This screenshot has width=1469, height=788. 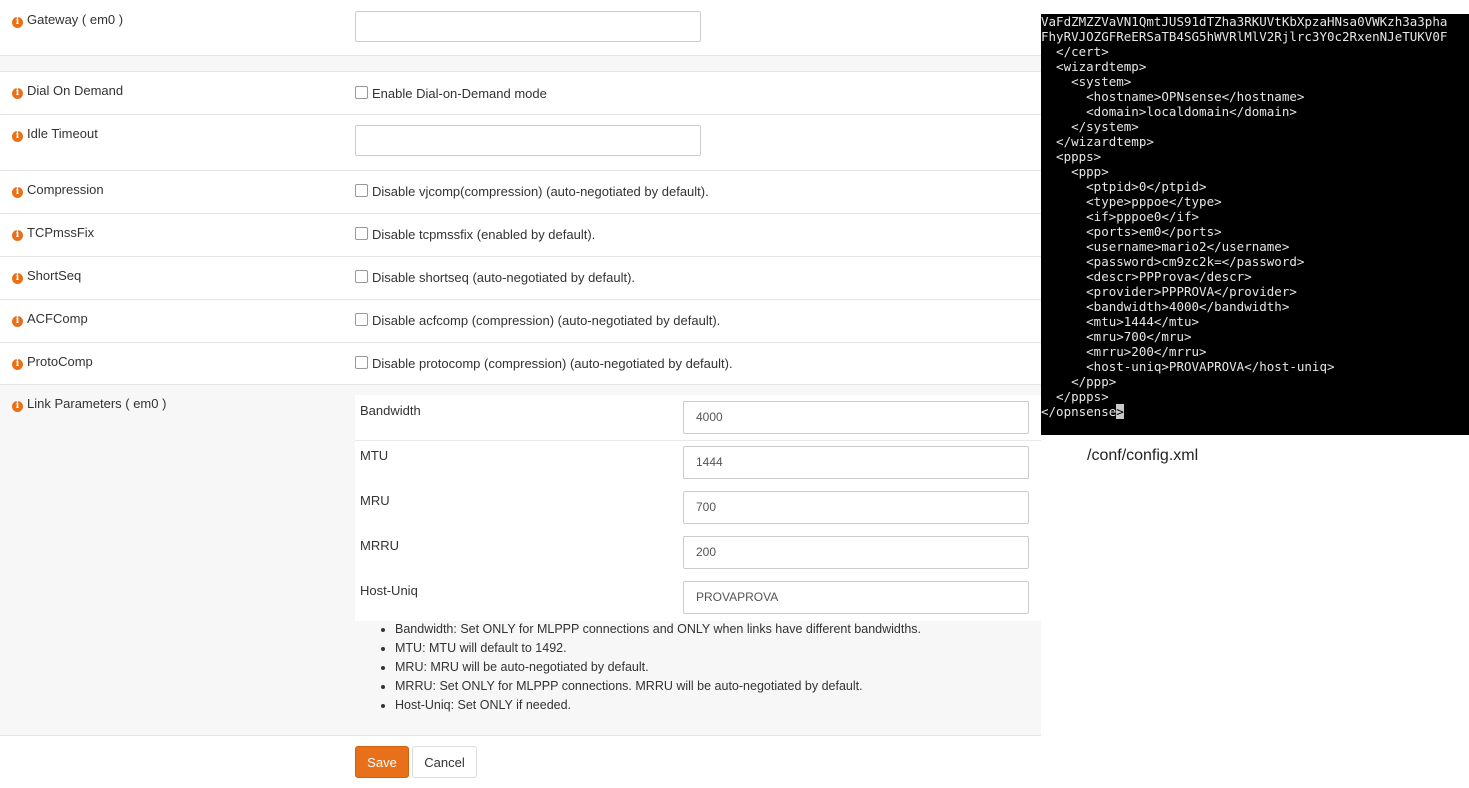 What do you see at coordinates (658, 648) in the screenshot?
I see `help-item: MTU: MTU will default to 1492.` at bounding box center [658, 648].